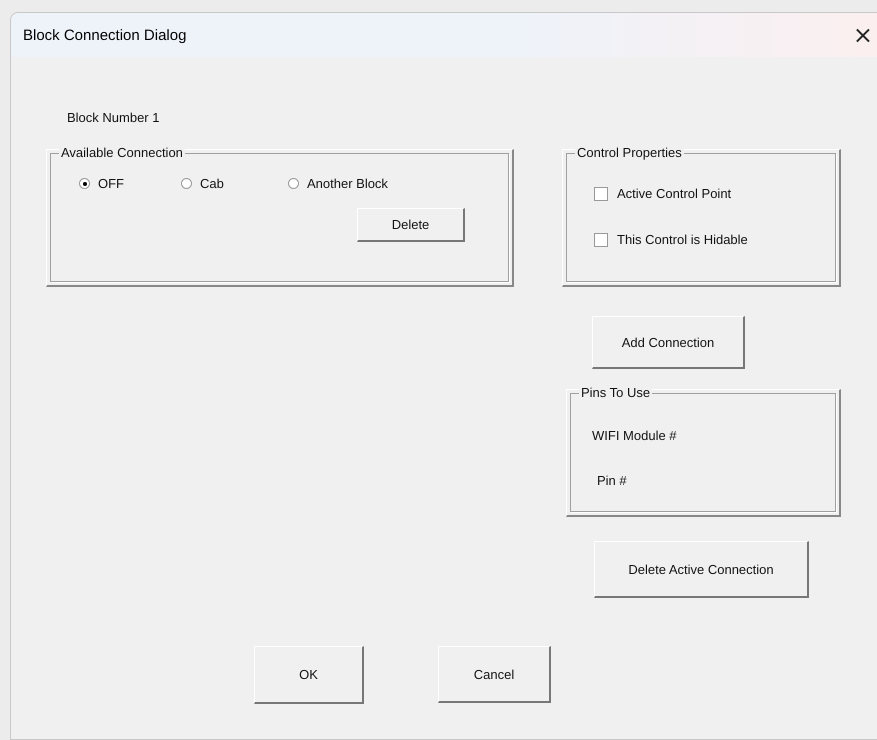 The image size is (877, 740). Describe the element at coordinates (862, 35) in the screenshot. I see `close-button: ×` at that location.